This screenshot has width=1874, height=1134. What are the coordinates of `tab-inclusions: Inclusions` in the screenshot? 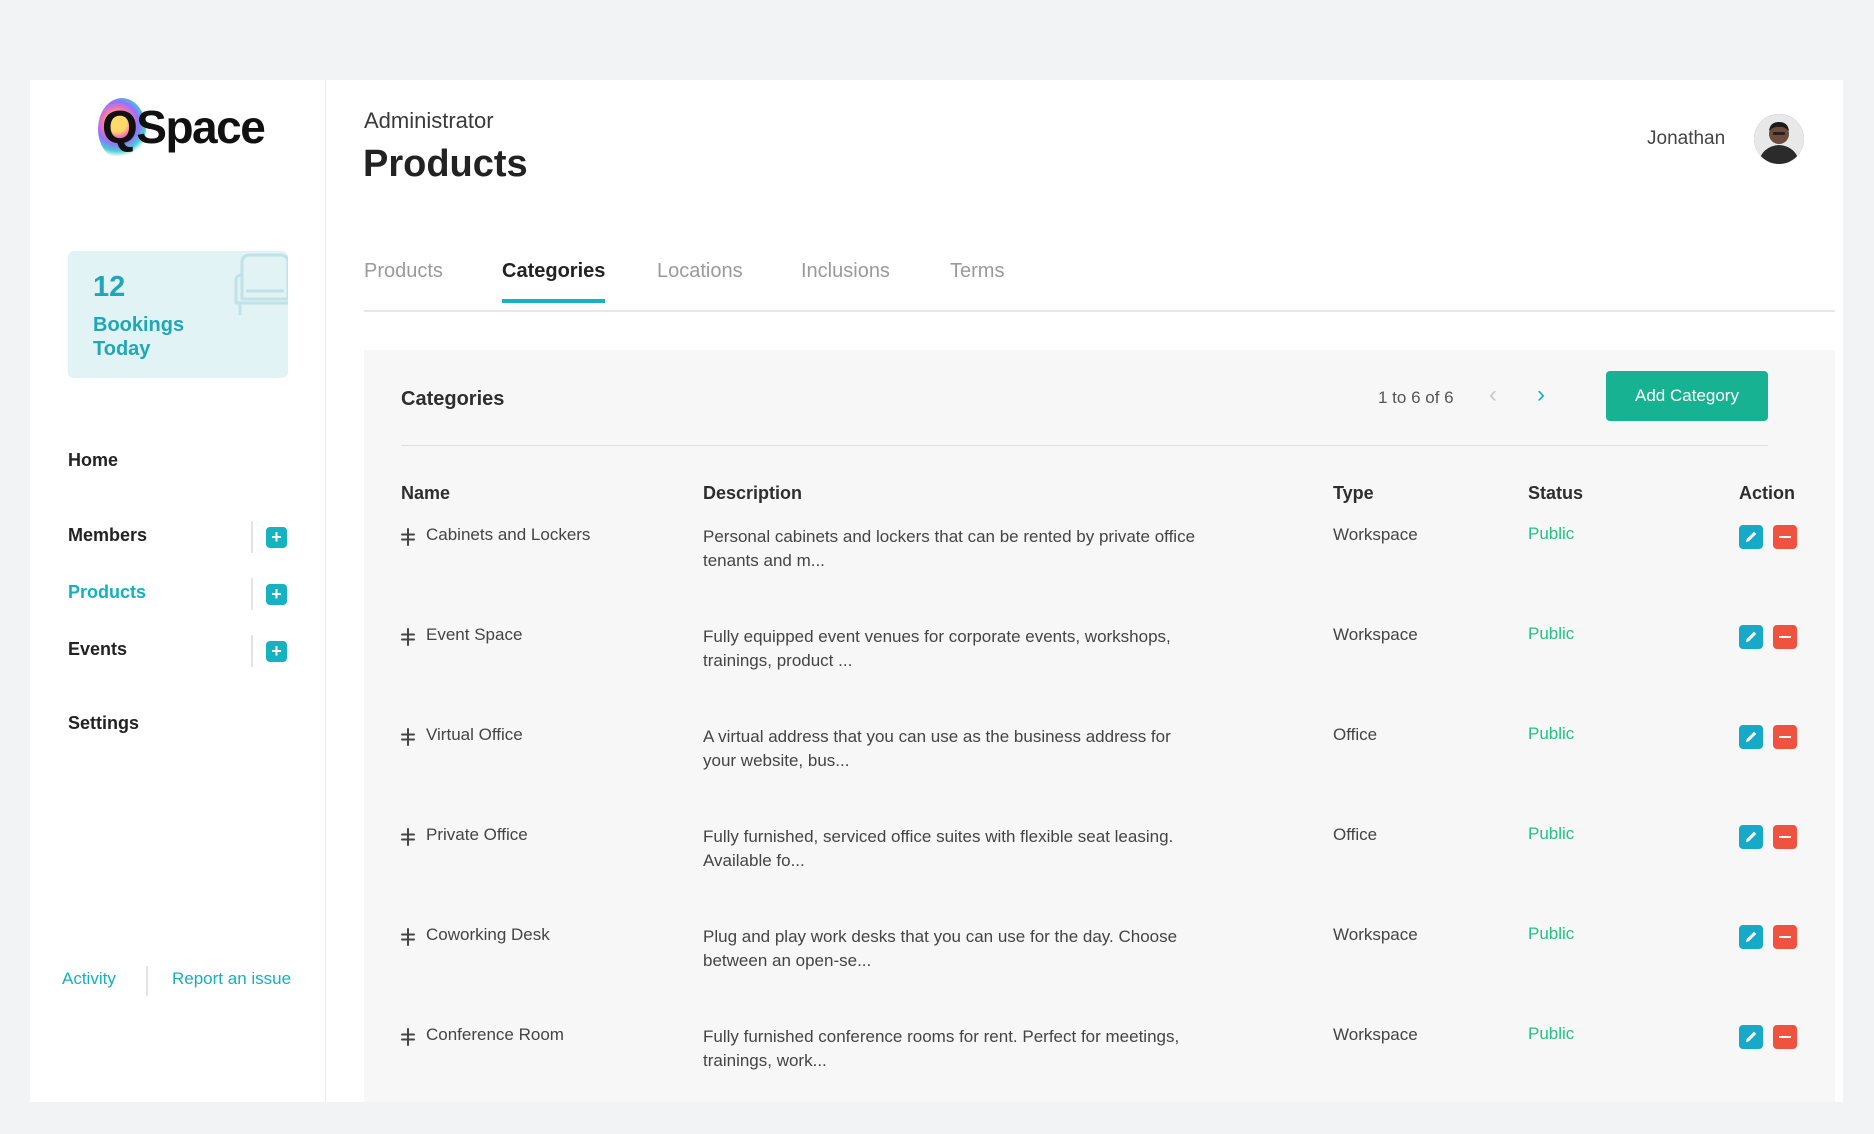 It's located at (845, 279).